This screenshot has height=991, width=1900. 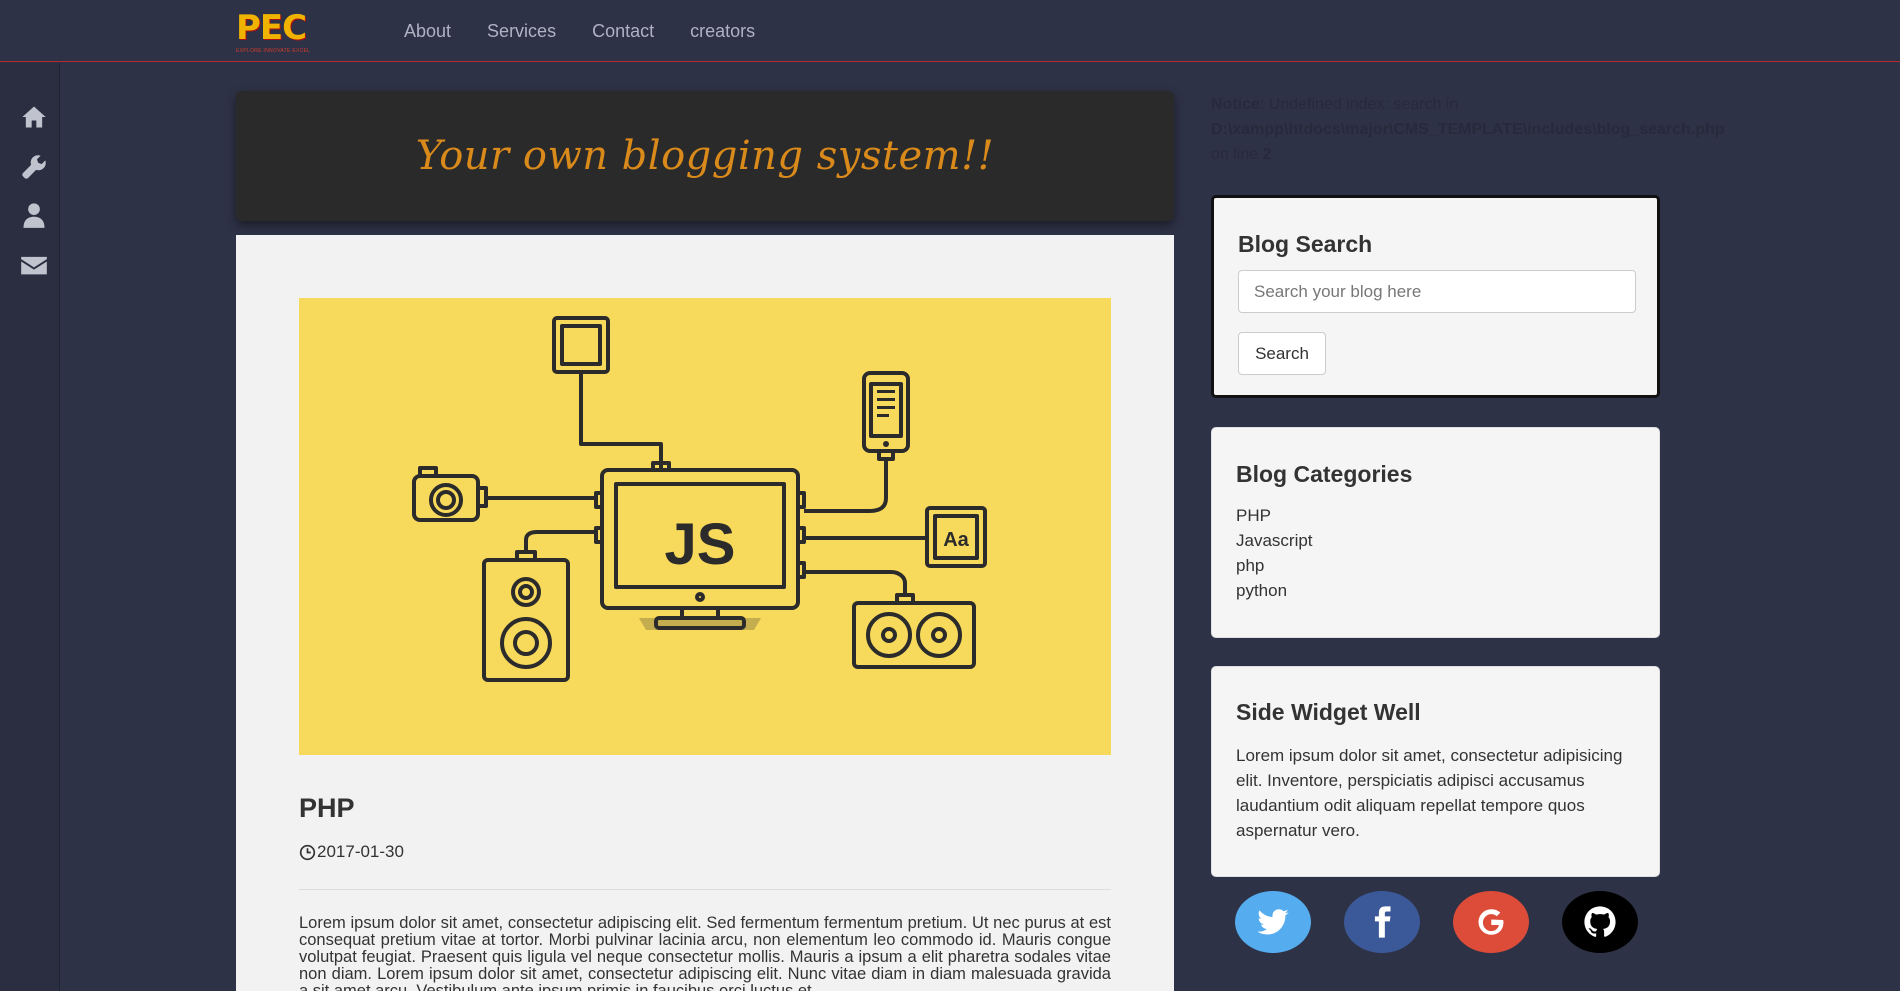 I want to click on facebook-icon, so click(x=1382, y=922).